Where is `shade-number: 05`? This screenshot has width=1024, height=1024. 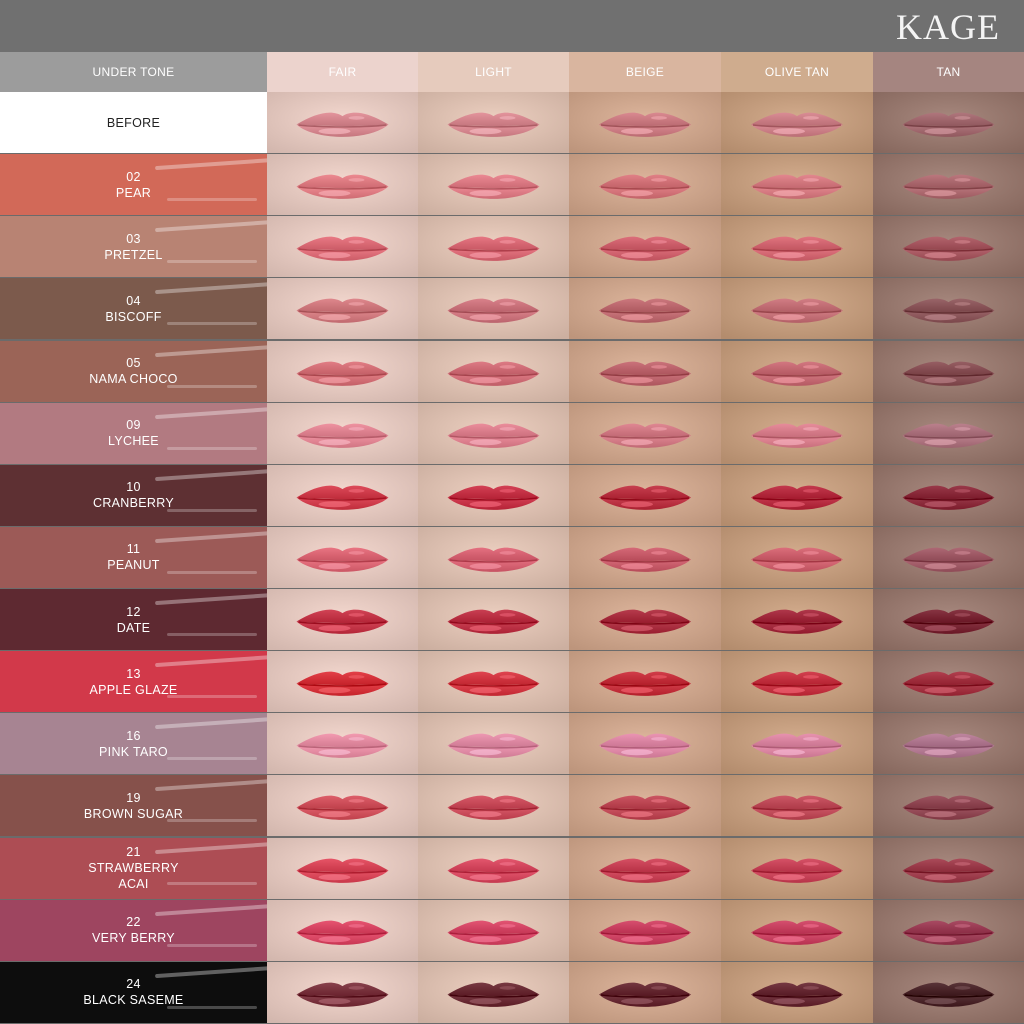
shade-number: 05 is located at coordinates (133, 363).